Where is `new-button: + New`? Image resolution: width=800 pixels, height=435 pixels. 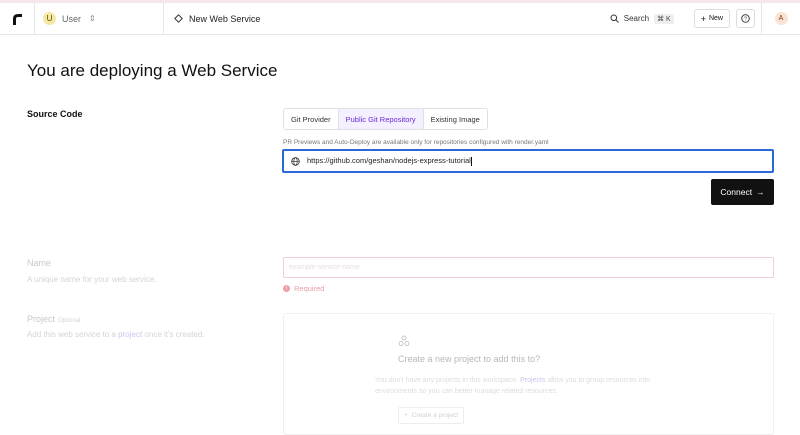 new-button: + New is located at coordinates (711, 18).